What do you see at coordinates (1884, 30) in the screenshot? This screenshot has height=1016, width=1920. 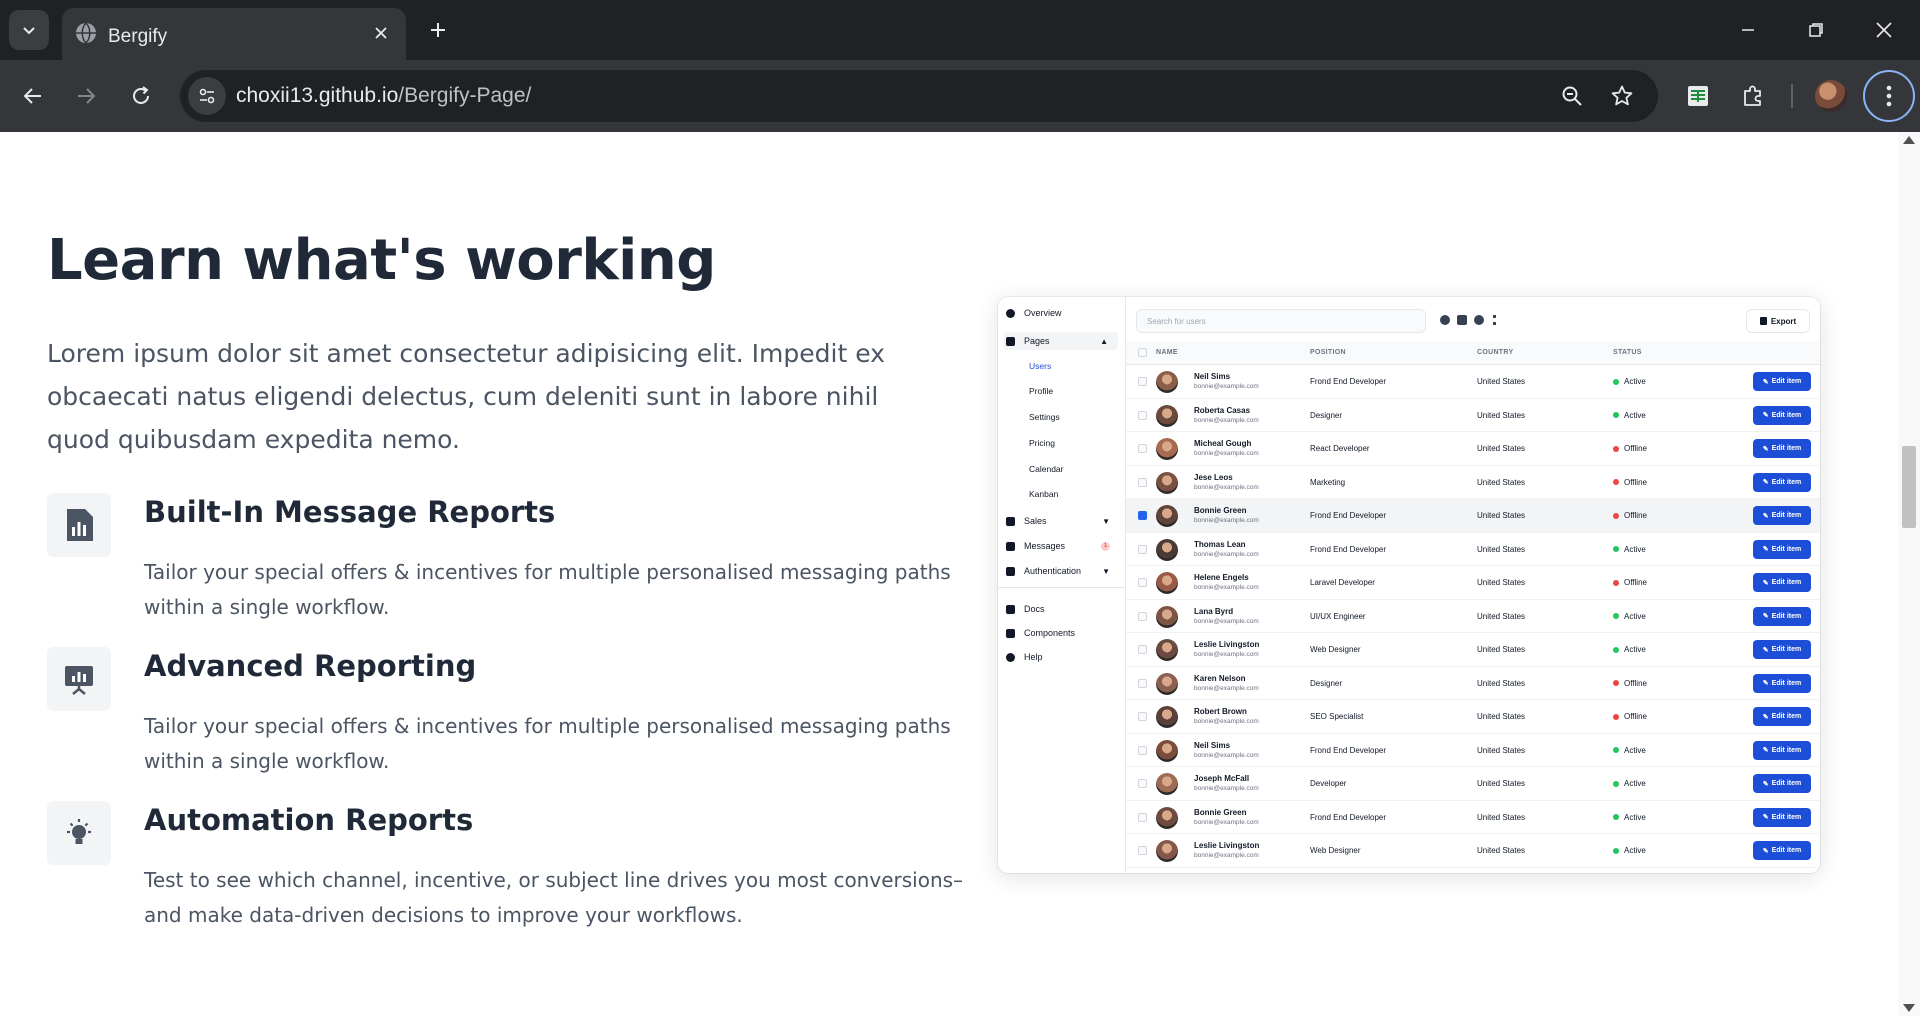 I see `close-window-button` at bounding box center [1884, 30].